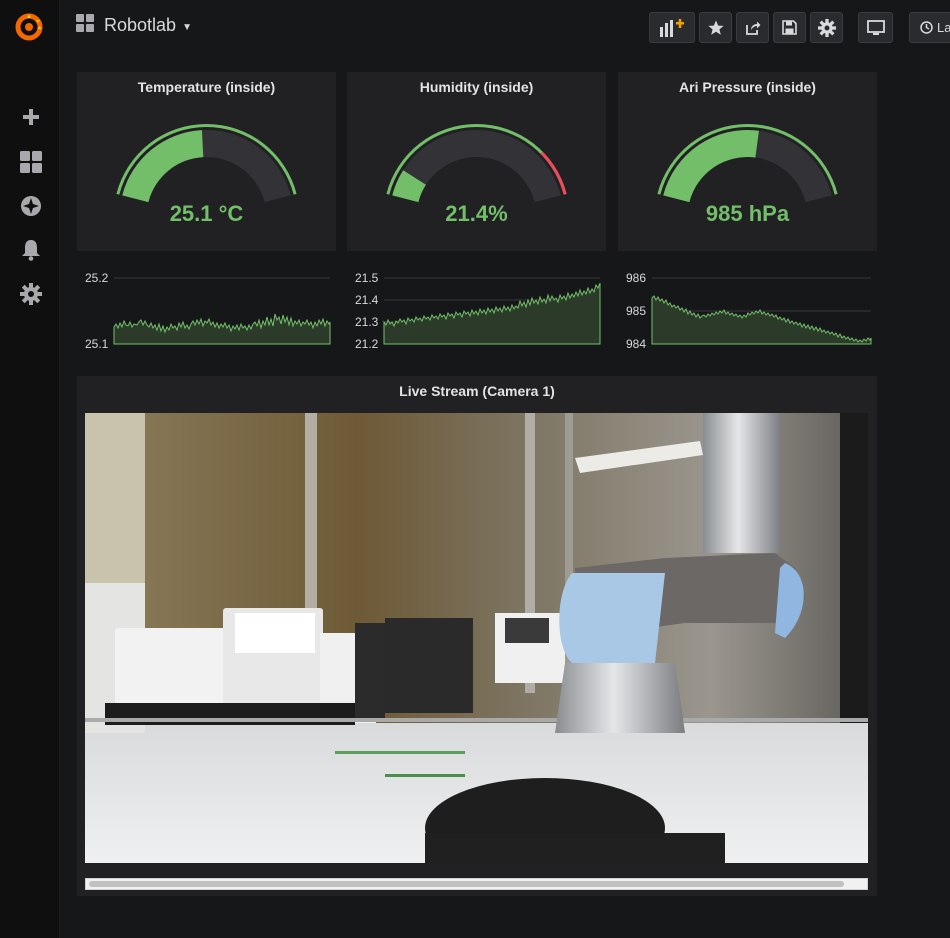 Image resolution: width=950 pixels, height=938 pixels. What do you see at coordinates (31, 117) in the screenshot?
I see `plus-icon` at bounding box center [31, 117].